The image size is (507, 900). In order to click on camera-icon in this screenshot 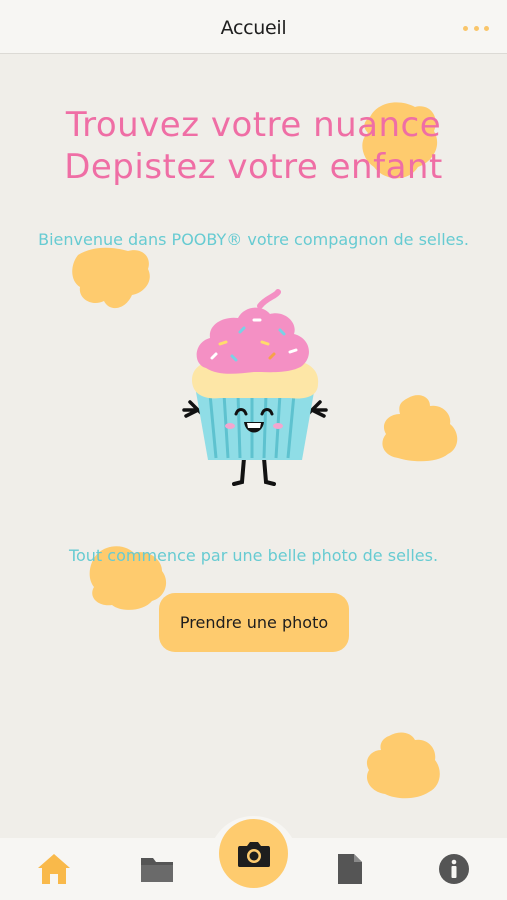, I will do `click(253, 854)`.